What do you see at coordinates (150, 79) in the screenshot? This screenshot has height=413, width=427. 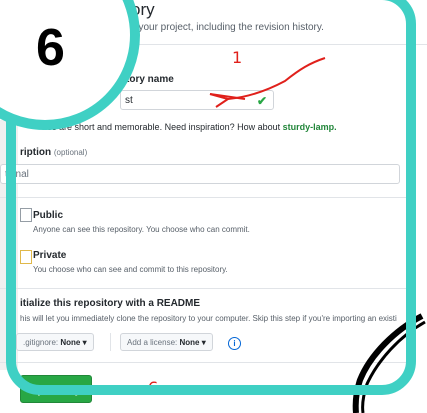 I see `repo-name-label: tory name` at bounding box center [150, 79].